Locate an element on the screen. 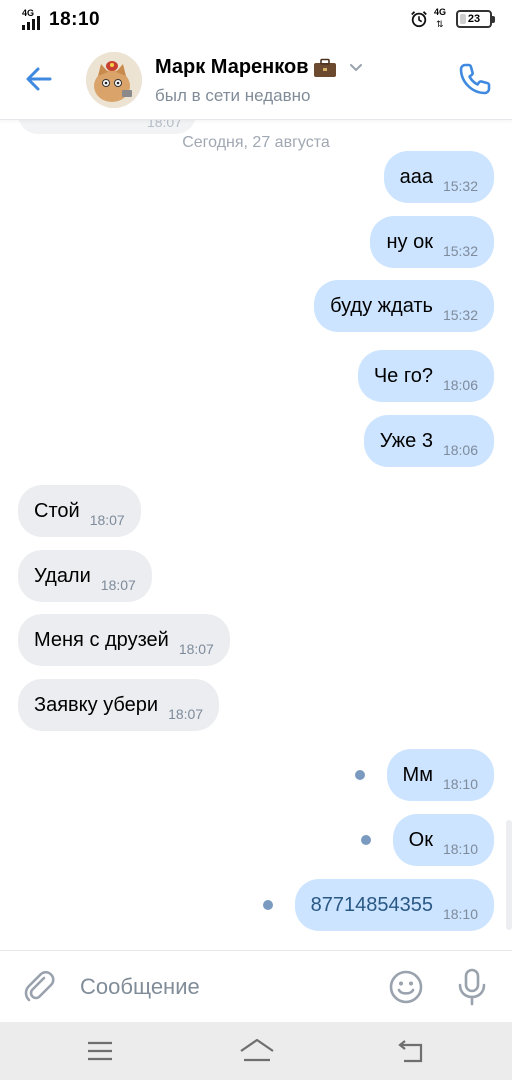 This screenshot has height=1080, width=512. partial-message-time: 18:07 is located at coordinates (164, 125).